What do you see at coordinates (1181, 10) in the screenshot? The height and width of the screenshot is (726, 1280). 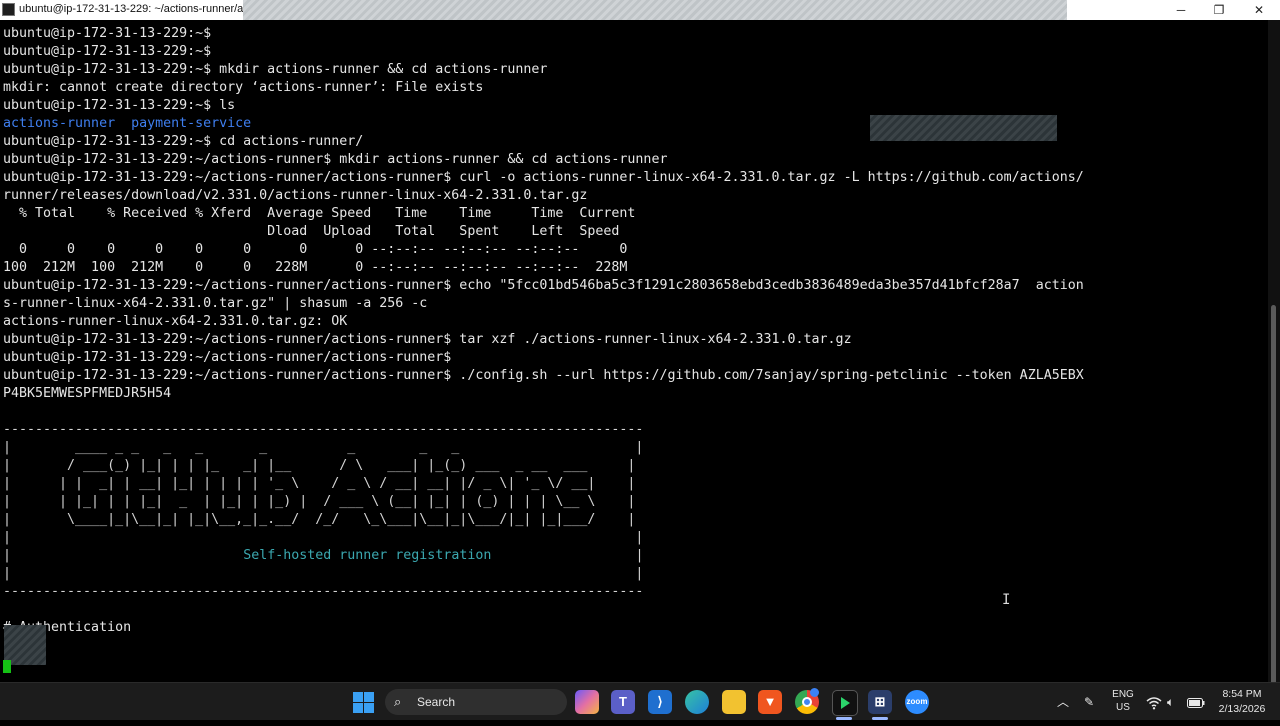 I see `minimize-button: ─` at bounding box center [1181, 10].